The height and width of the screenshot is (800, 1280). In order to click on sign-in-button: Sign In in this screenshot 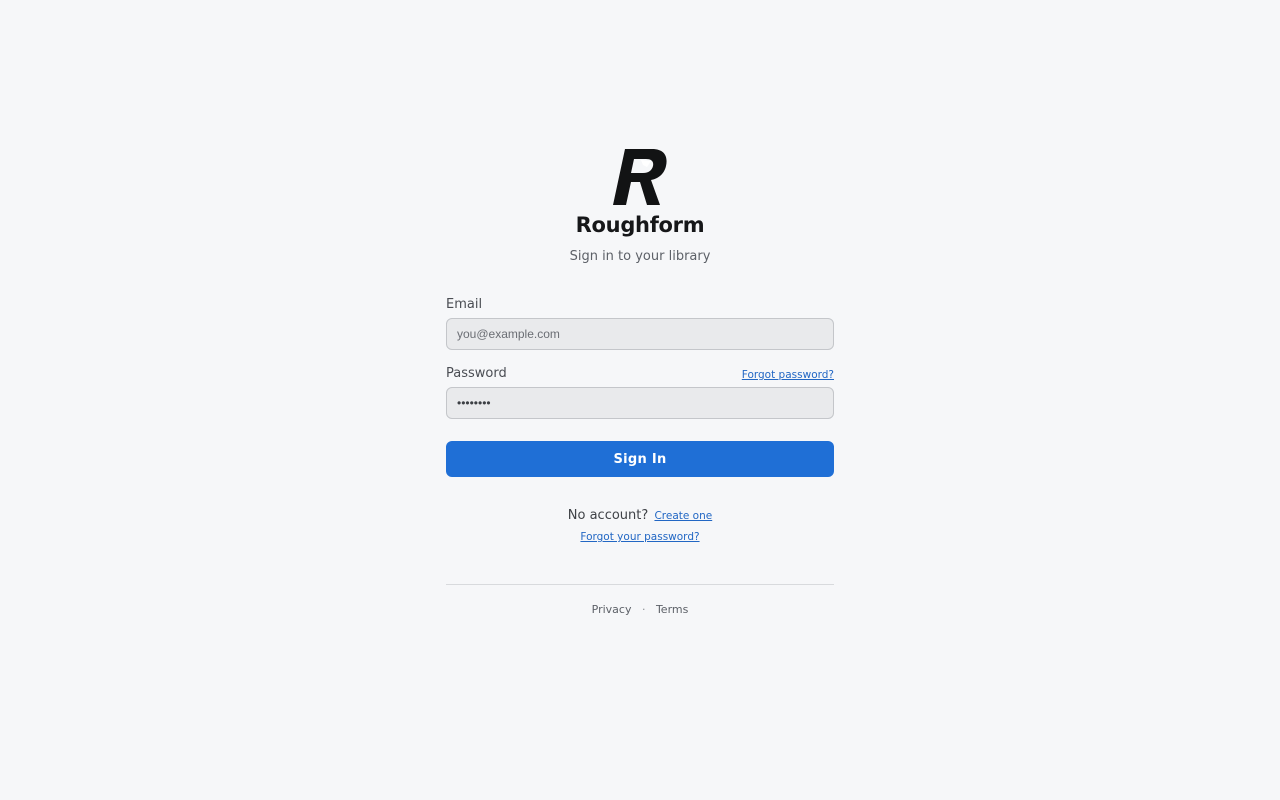, I will do `click(640, 459)`.